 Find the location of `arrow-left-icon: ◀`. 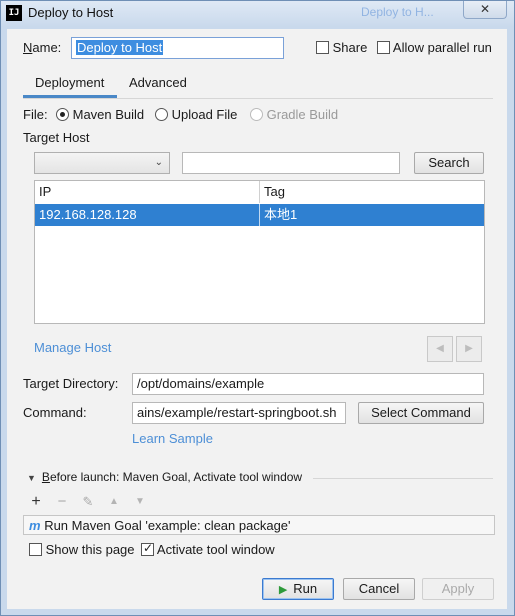

arrow-left-icon: ◀ is located at coordinates (440, 348).